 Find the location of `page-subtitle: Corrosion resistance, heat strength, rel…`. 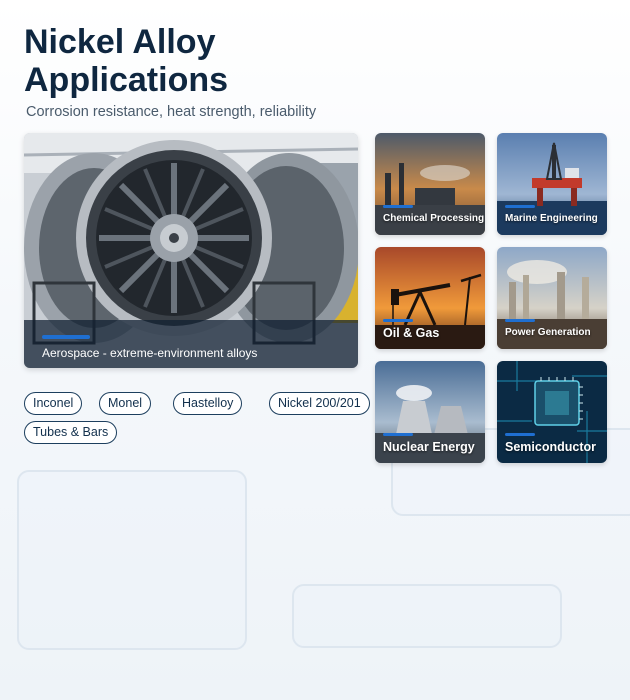

page-subtitle: Corrosion resistance, heat strength, rel… is located at coordinates (171, 112).